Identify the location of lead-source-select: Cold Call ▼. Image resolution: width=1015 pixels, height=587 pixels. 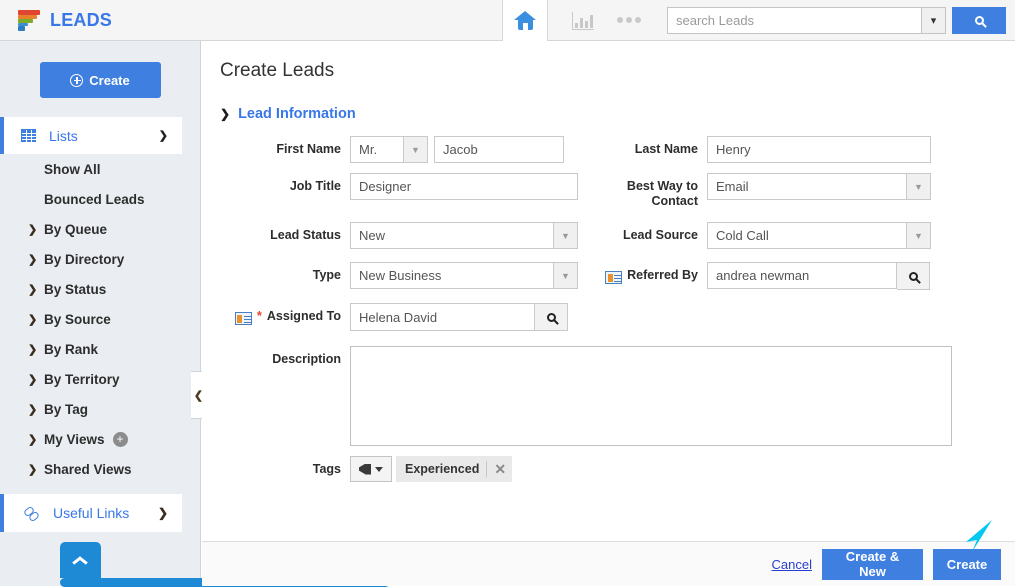
(819, 235).